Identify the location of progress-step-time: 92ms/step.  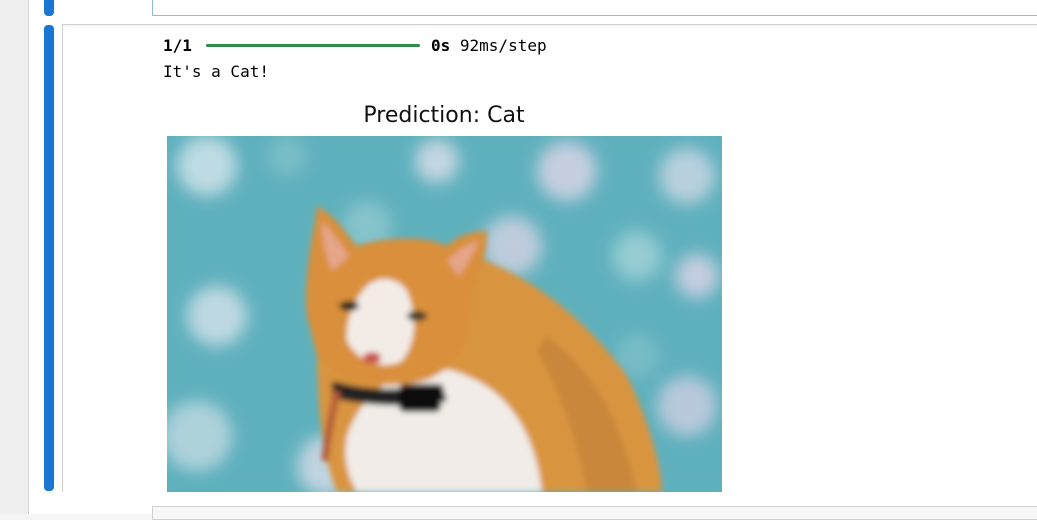
(498, 45).